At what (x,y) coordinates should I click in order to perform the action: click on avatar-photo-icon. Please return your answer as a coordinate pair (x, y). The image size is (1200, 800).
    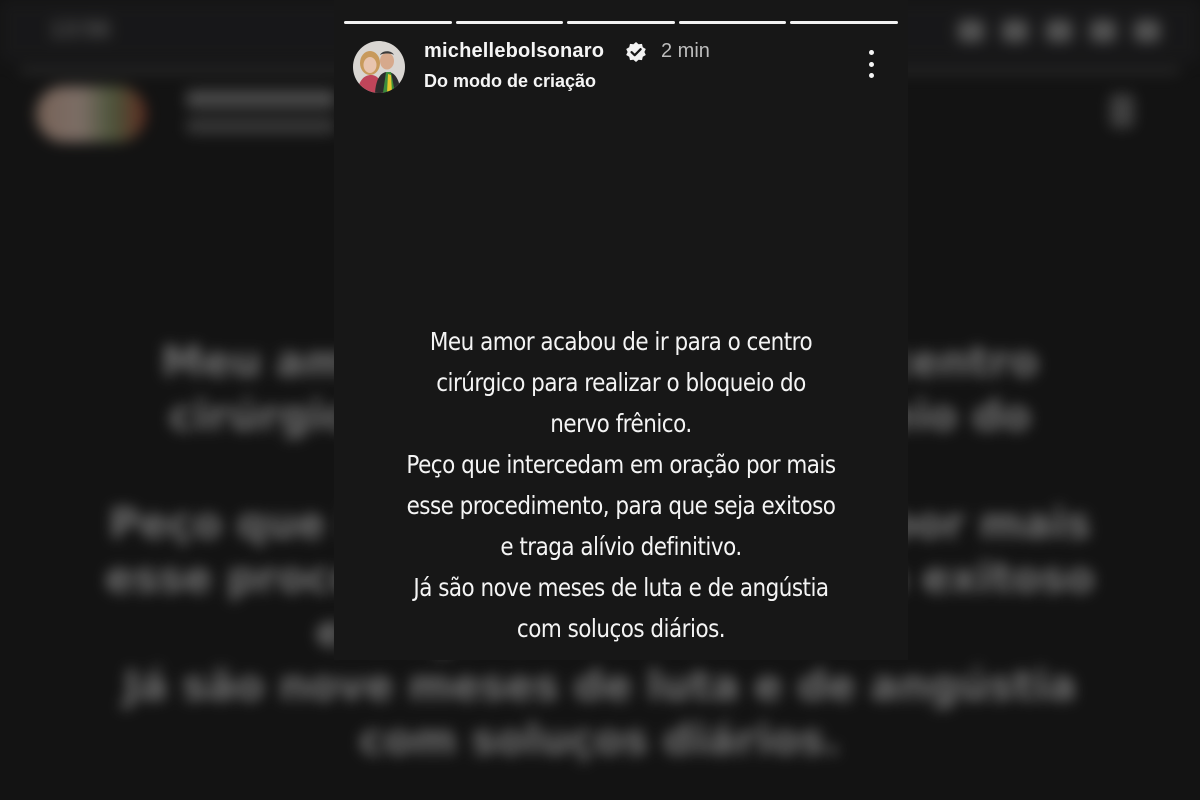
    Looking at the image, I should click on (379, 67).